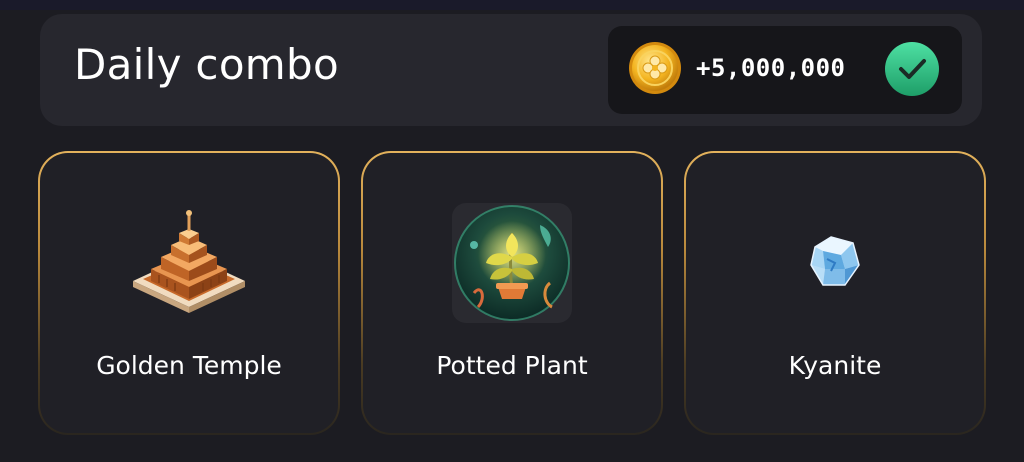  Describe the element at coordinates (512, 5) in the screenshot. I see `top-strip` at that location.